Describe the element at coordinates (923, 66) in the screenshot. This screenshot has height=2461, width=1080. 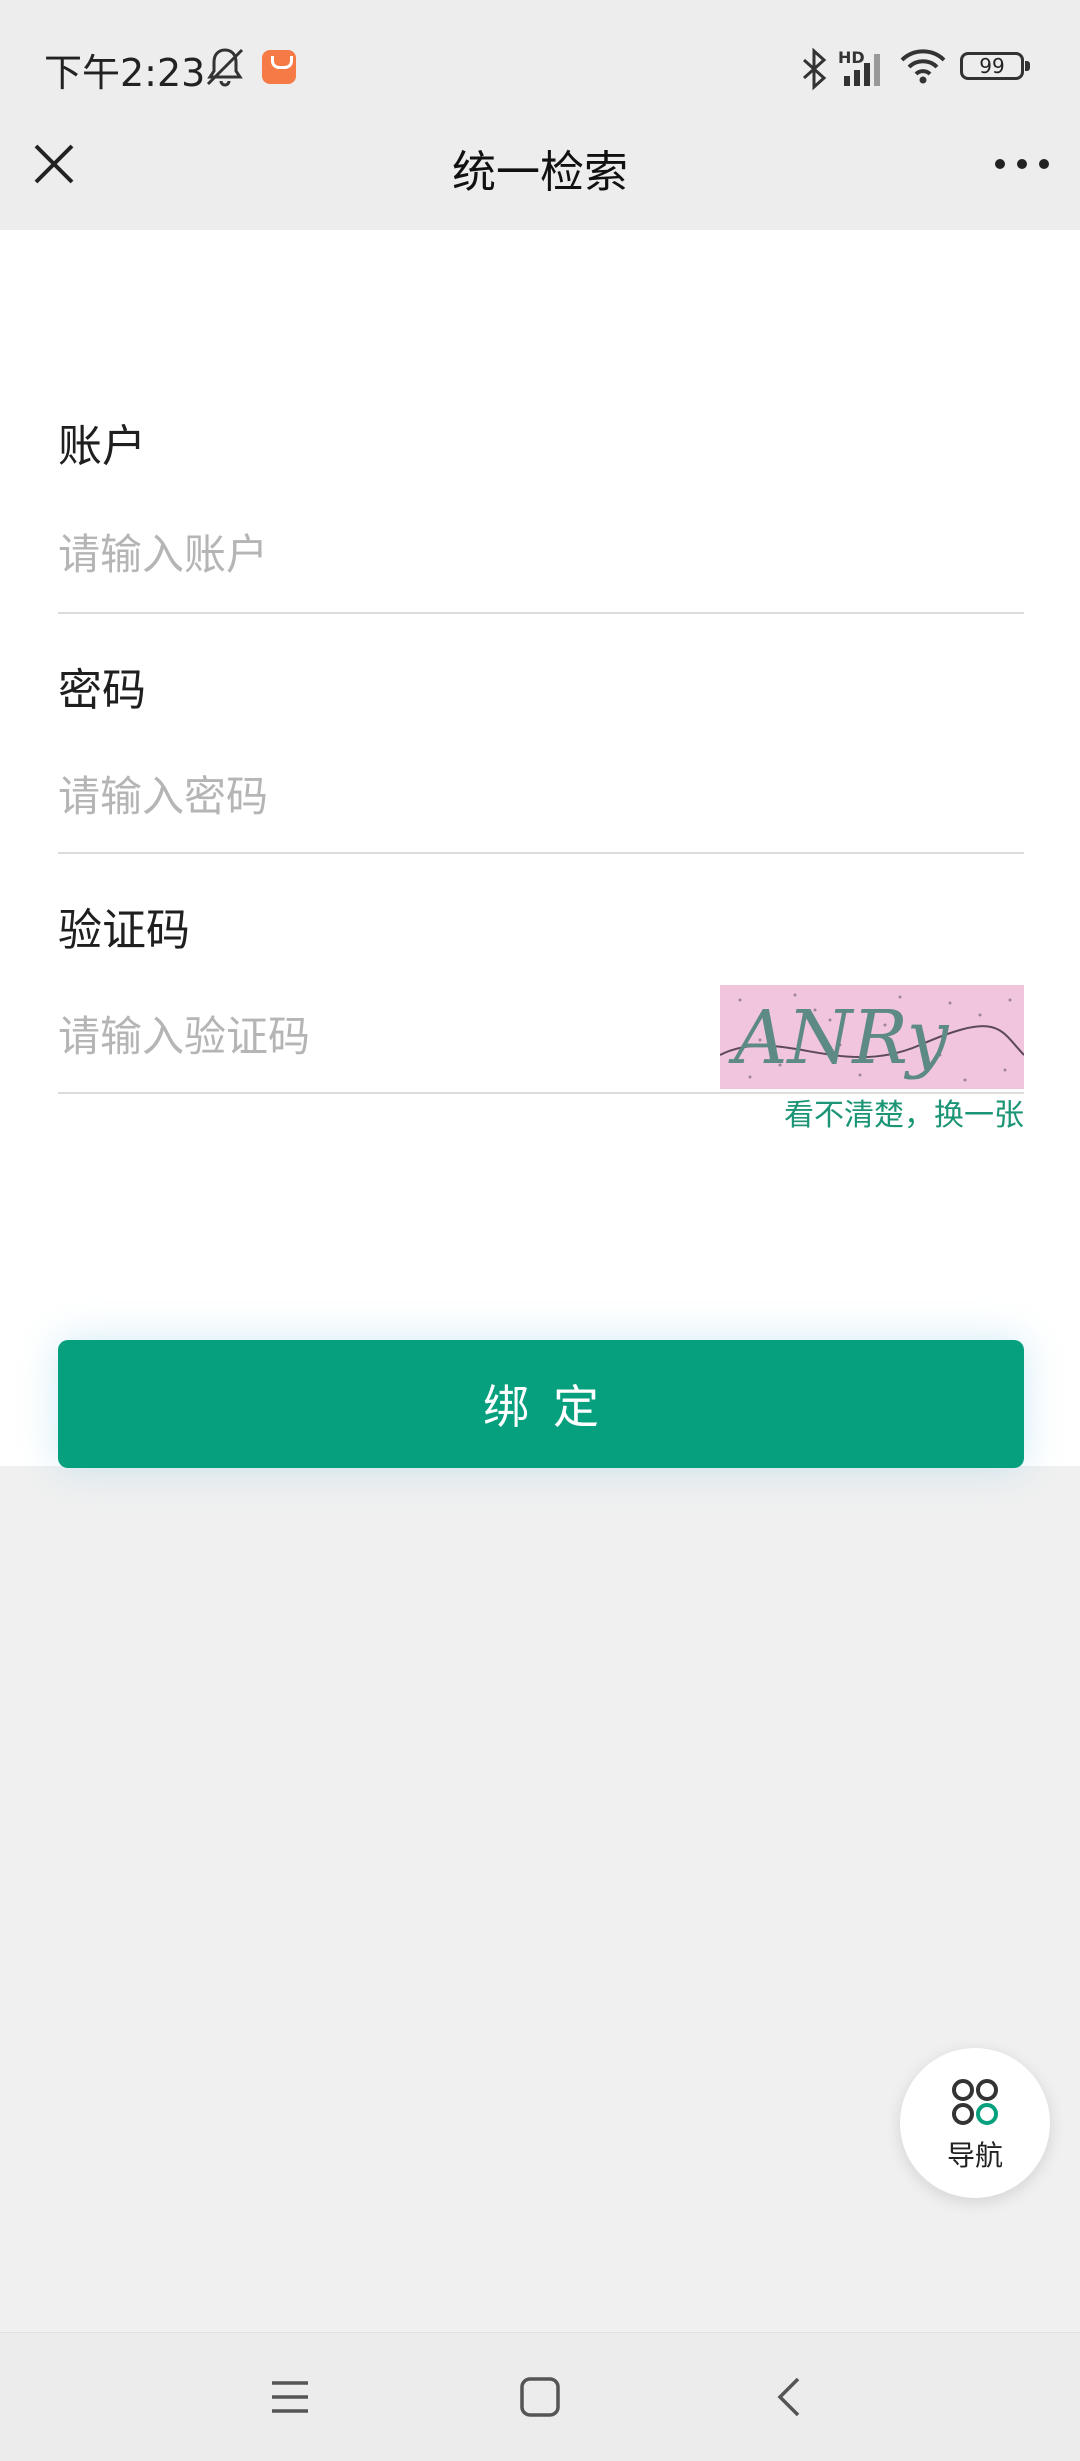
I see `wifi-icon` at that location.